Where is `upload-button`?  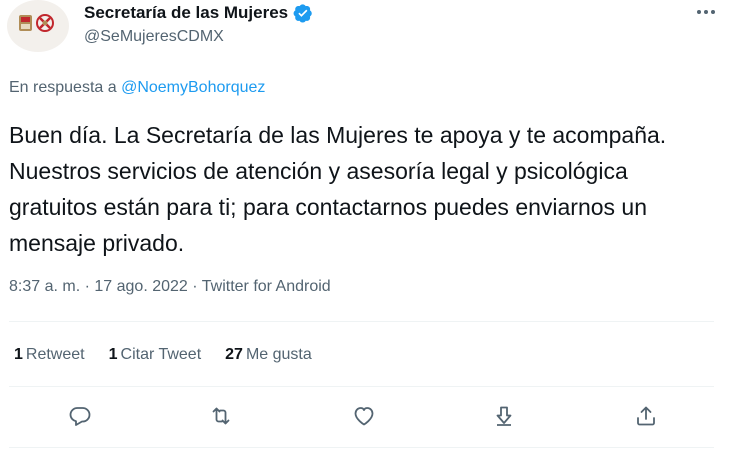 upload-button is located at coordinates (646, 416).